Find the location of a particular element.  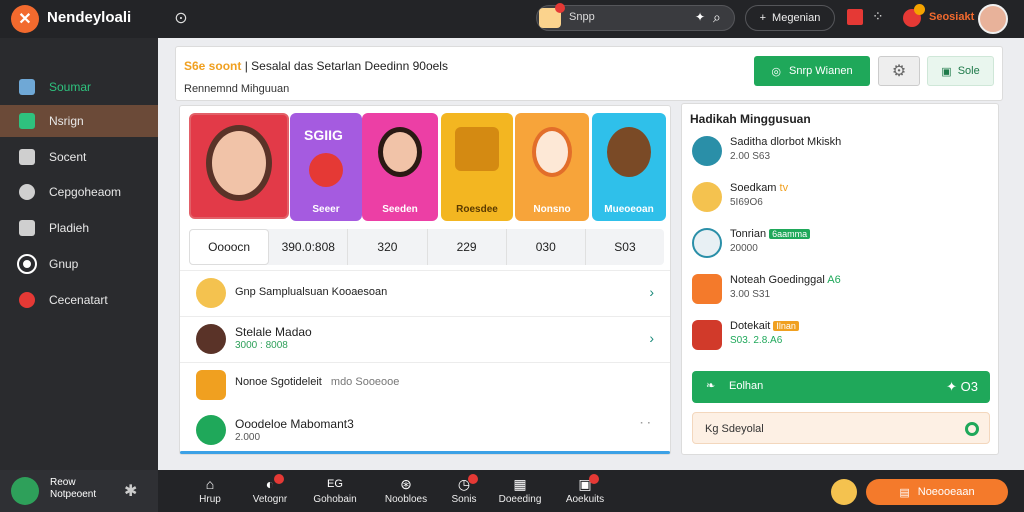

sidebar-item-nsrign: Nsrign is located at coordinates (79, 121).